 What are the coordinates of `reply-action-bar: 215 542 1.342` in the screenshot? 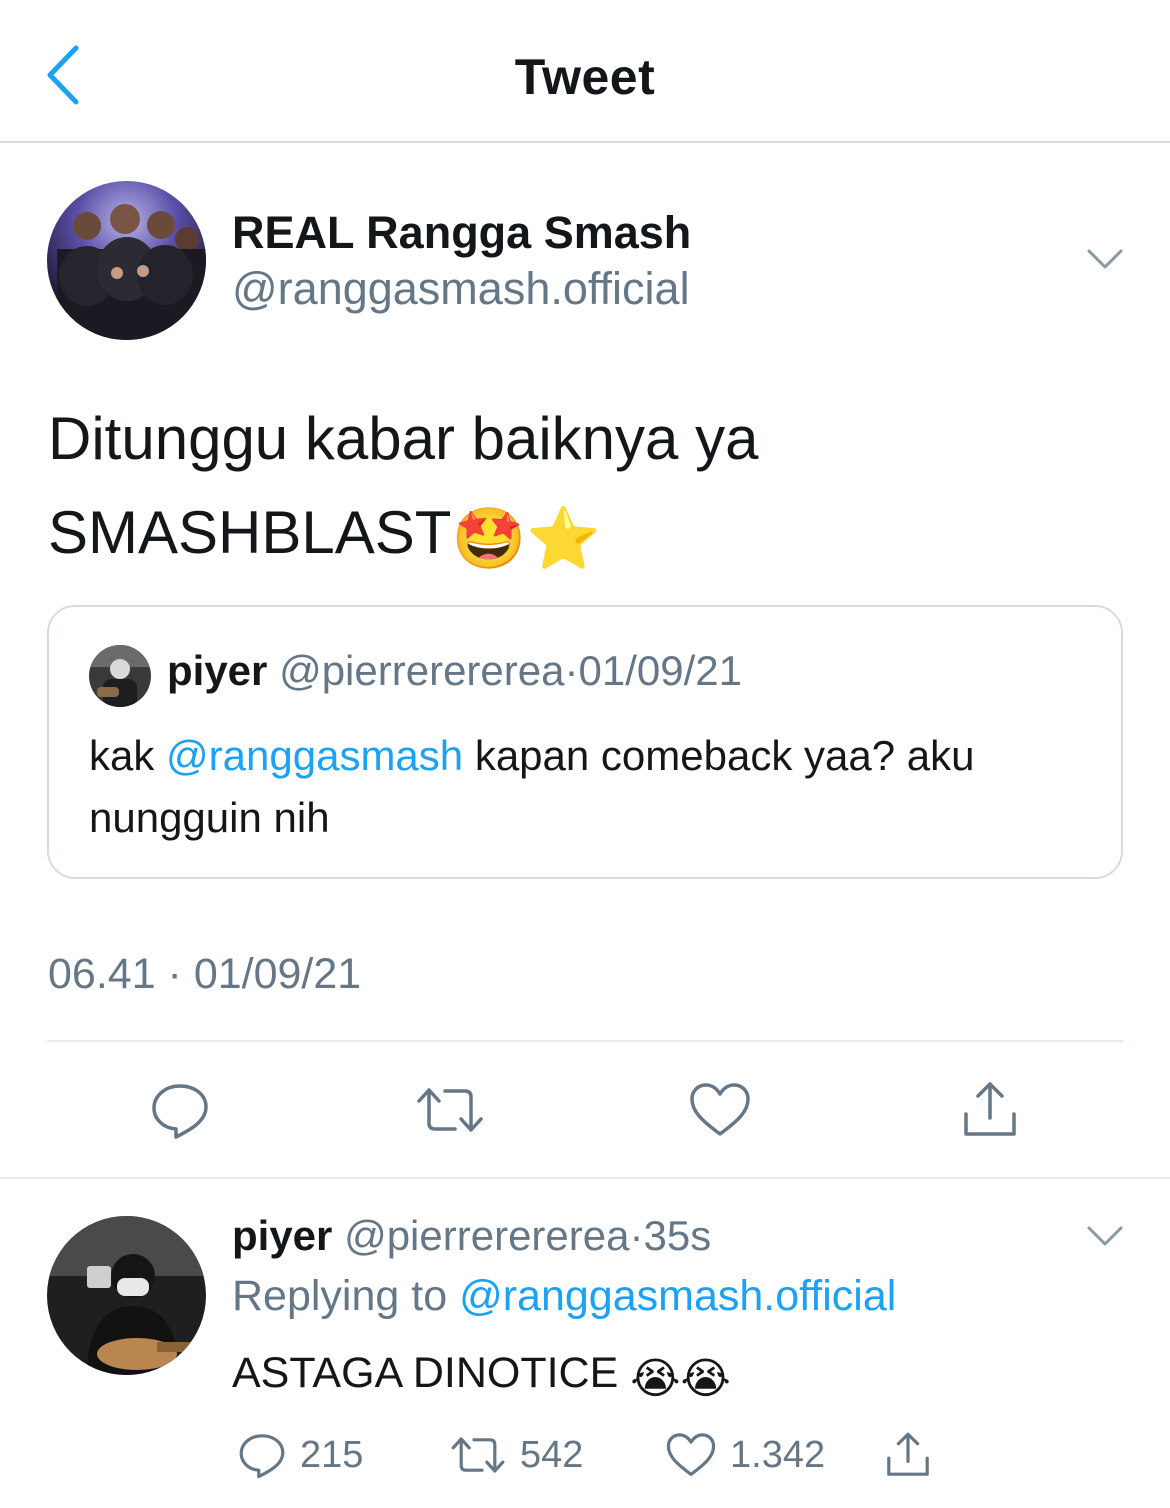 It's located at (682, 1455).